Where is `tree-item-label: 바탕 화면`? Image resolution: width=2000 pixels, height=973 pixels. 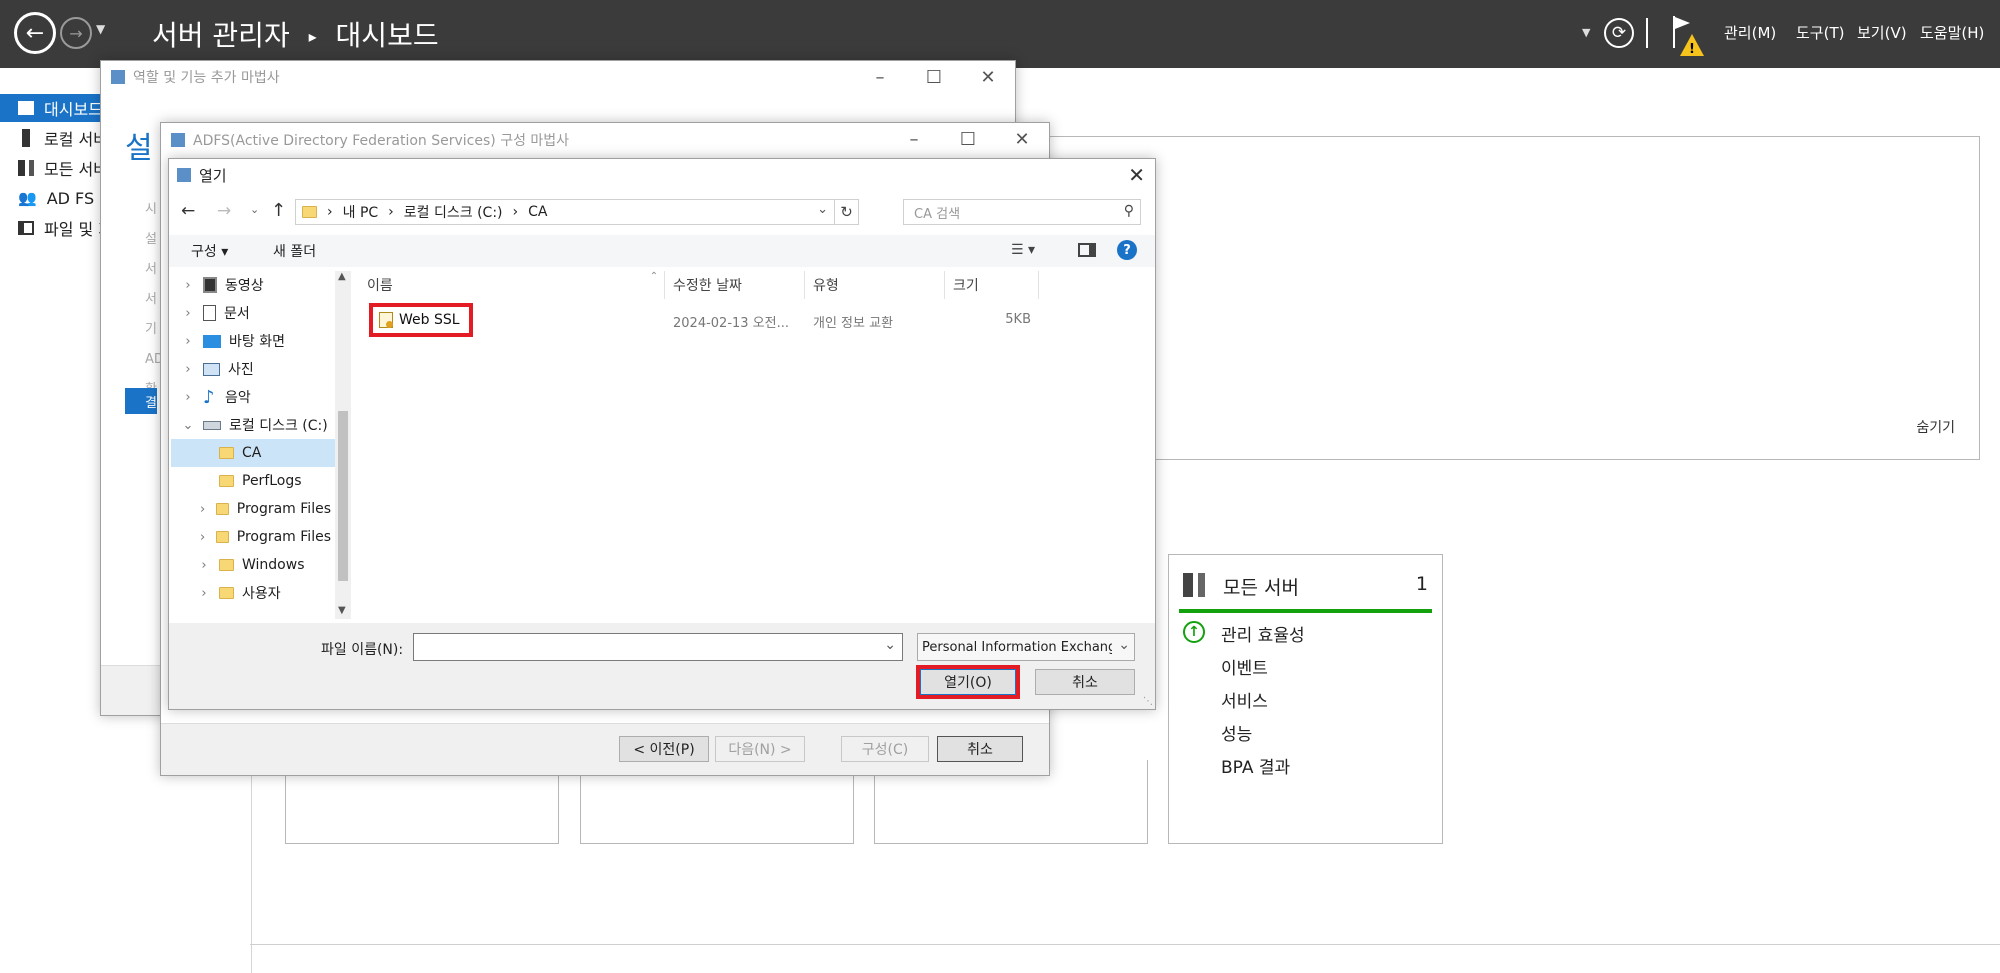 tree-item-label: 바탕 화면 is located at coordinates (257, 342).